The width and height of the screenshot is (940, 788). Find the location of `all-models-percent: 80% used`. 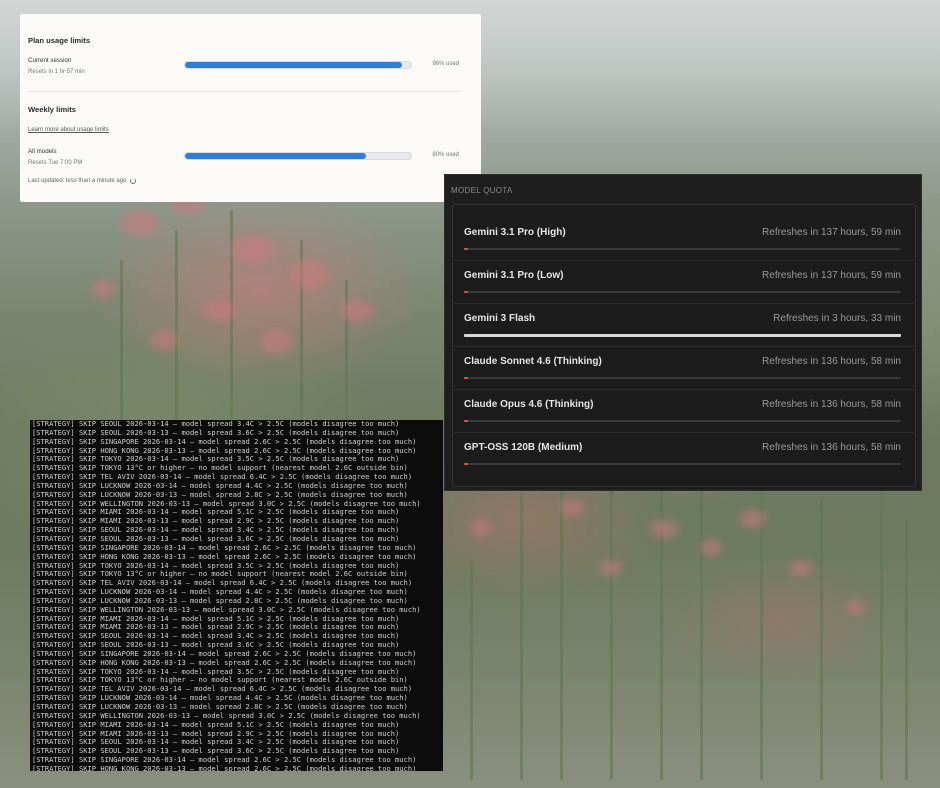

all-models-percent: 80% used is located at coordinates (445, 155).